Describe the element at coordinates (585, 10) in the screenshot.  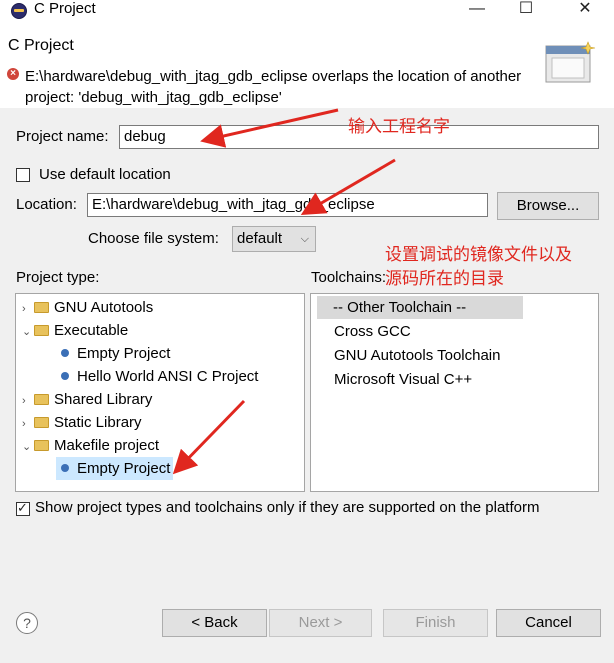
I see `close-button: ✕` at that location.